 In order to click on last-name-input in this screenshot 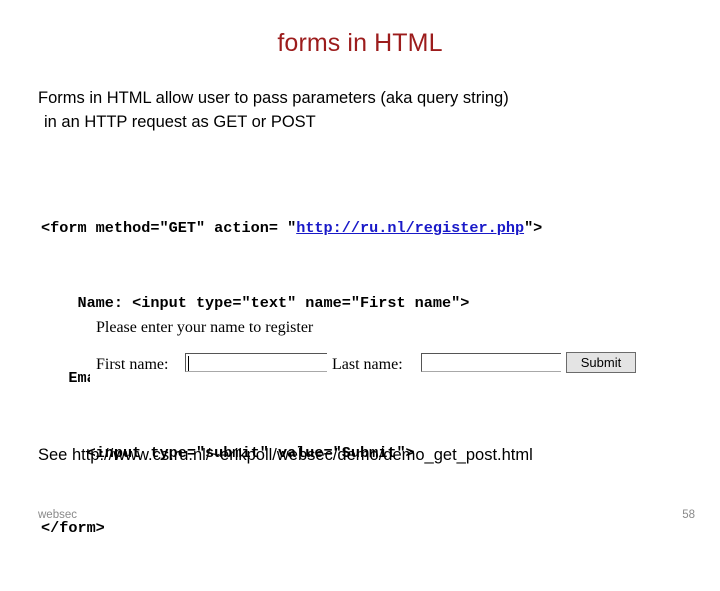, I will do `click(491, 362)`.